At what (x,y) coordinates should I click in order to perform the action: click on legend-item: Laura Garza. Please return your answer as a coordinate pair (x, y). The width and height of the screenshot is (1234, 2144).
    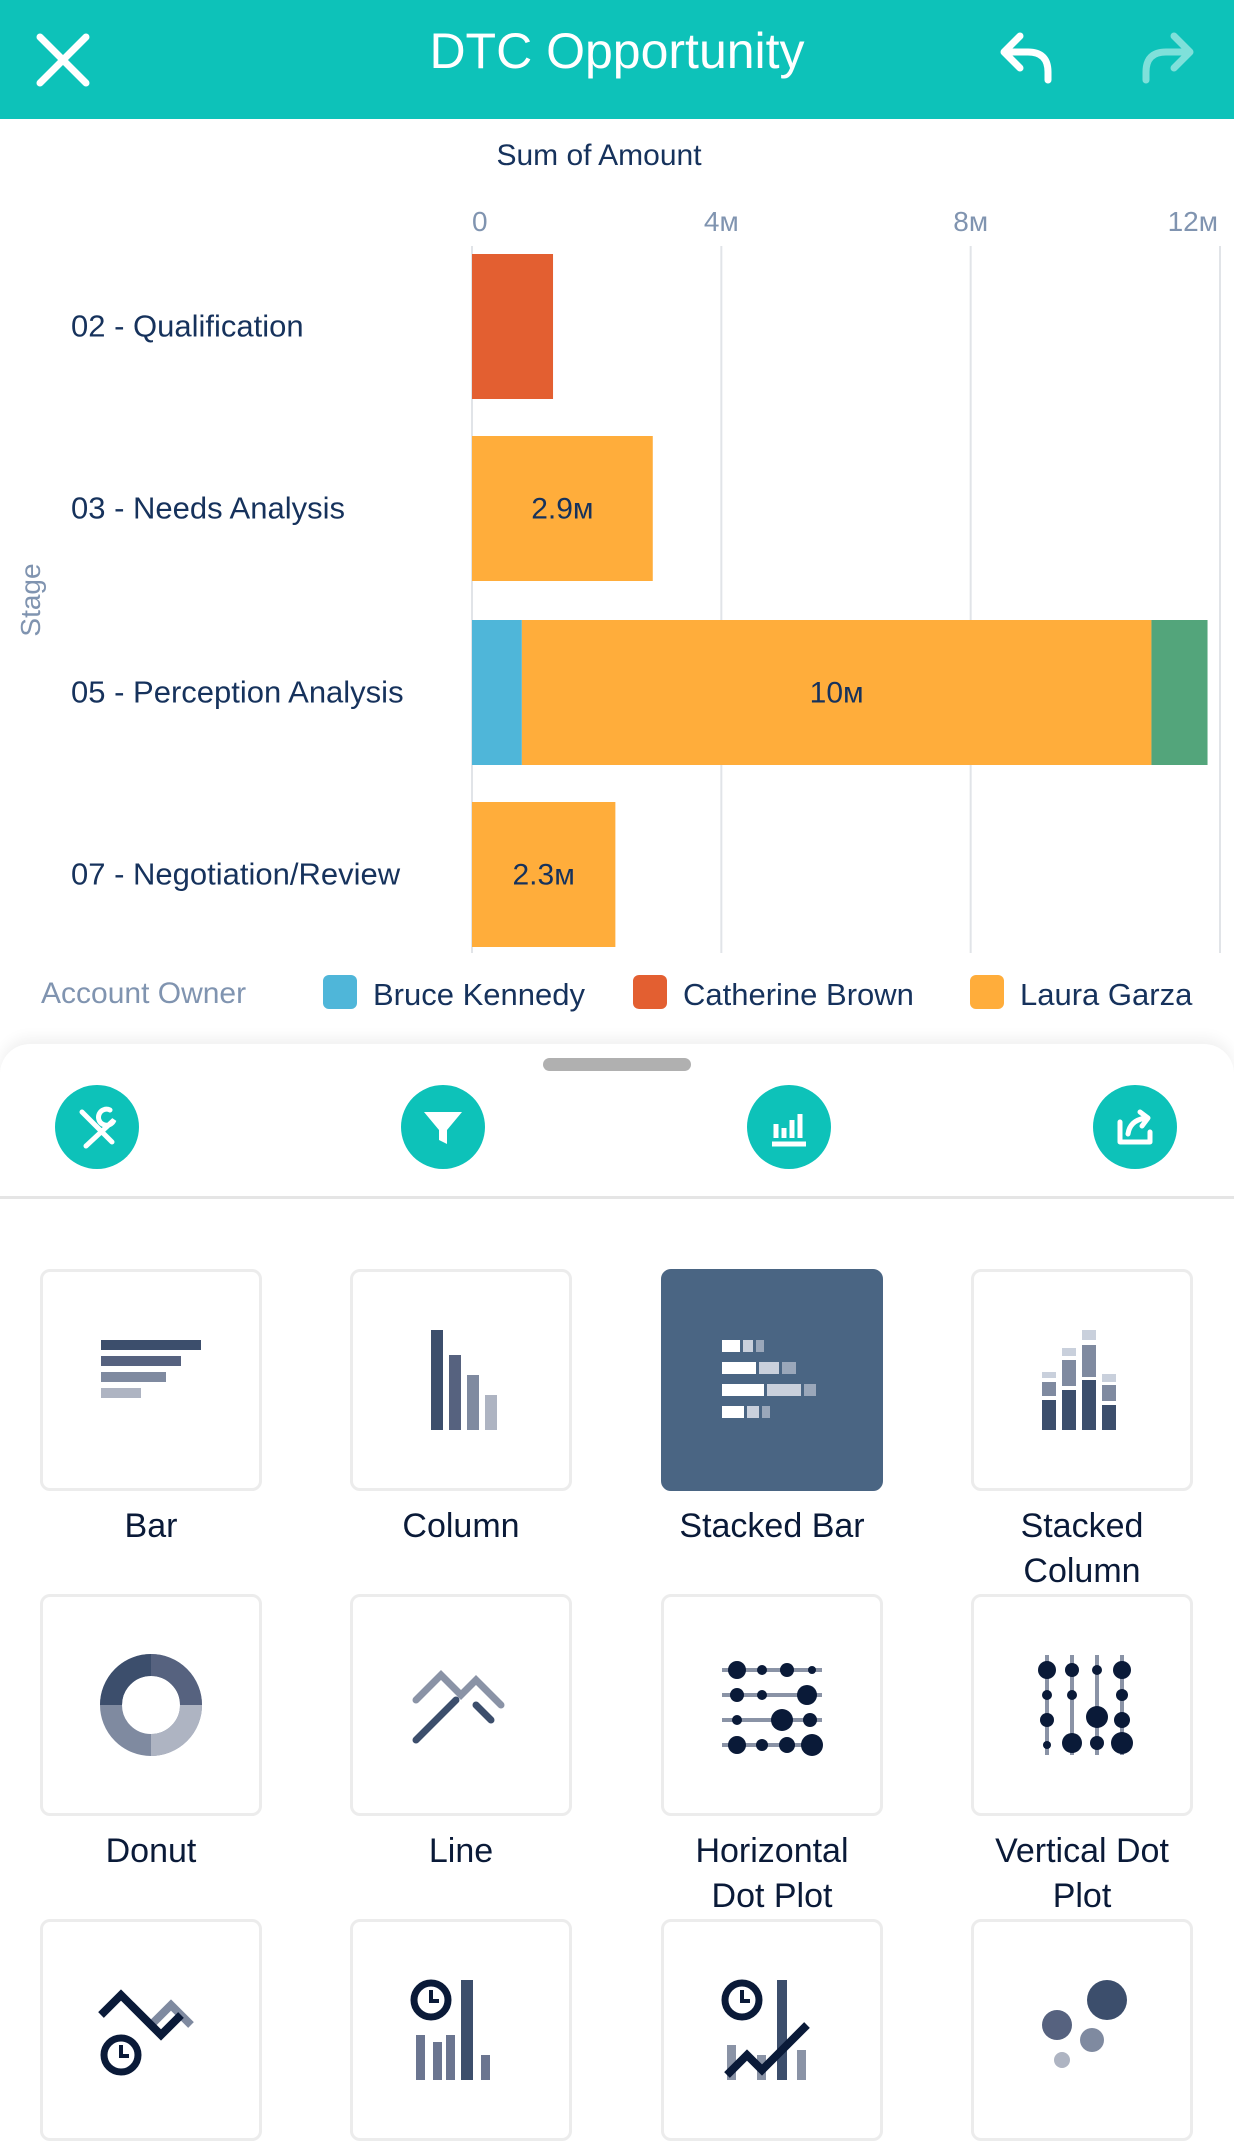
    Looking at the image, I should click on (1106, 994).